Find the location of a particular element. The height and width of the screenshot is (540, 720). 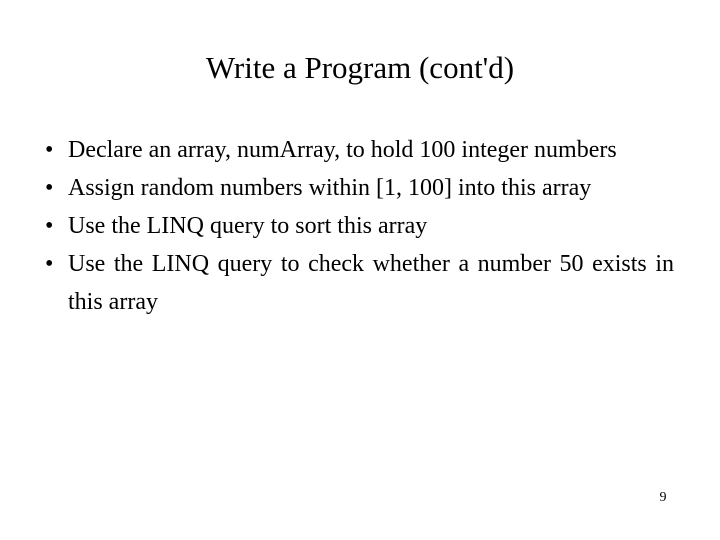

list-item: • Use the LINQ query to sort this array is located at coordinates (359, 226).